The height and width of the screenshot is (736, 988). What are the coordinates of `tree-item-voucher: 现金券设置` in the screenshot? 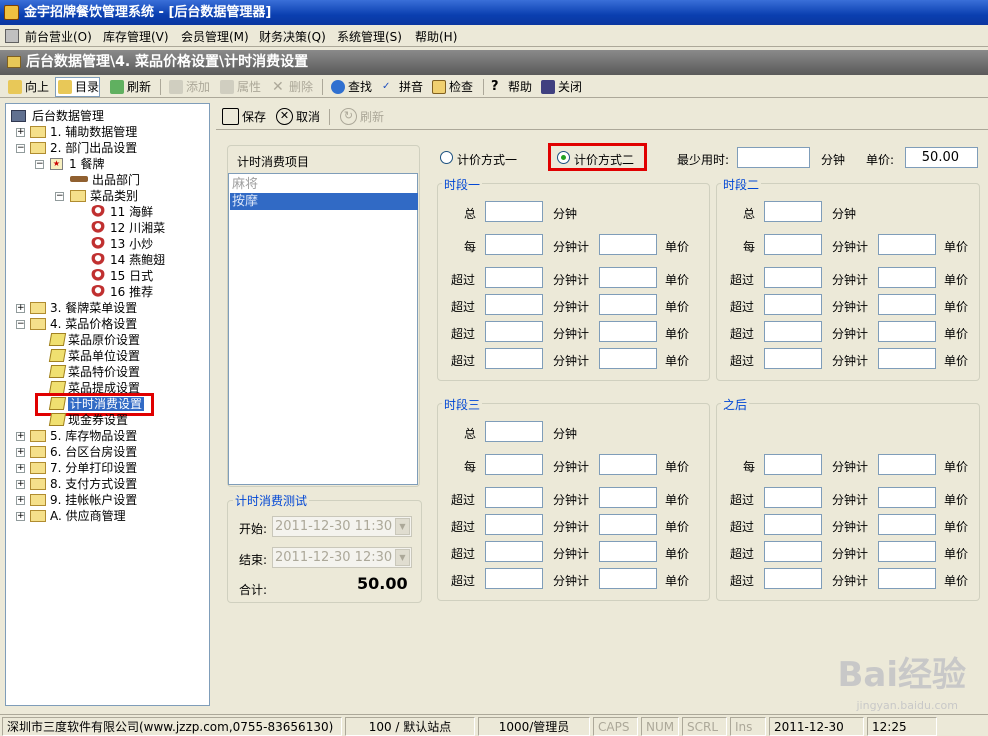 It's located at (88, 420).